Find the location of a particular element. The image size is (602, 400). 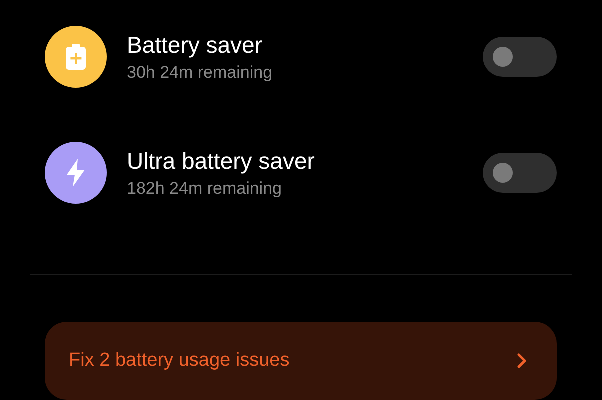

mode-subtitle: 182h 24m remaining is located at coordinates (205, 189).